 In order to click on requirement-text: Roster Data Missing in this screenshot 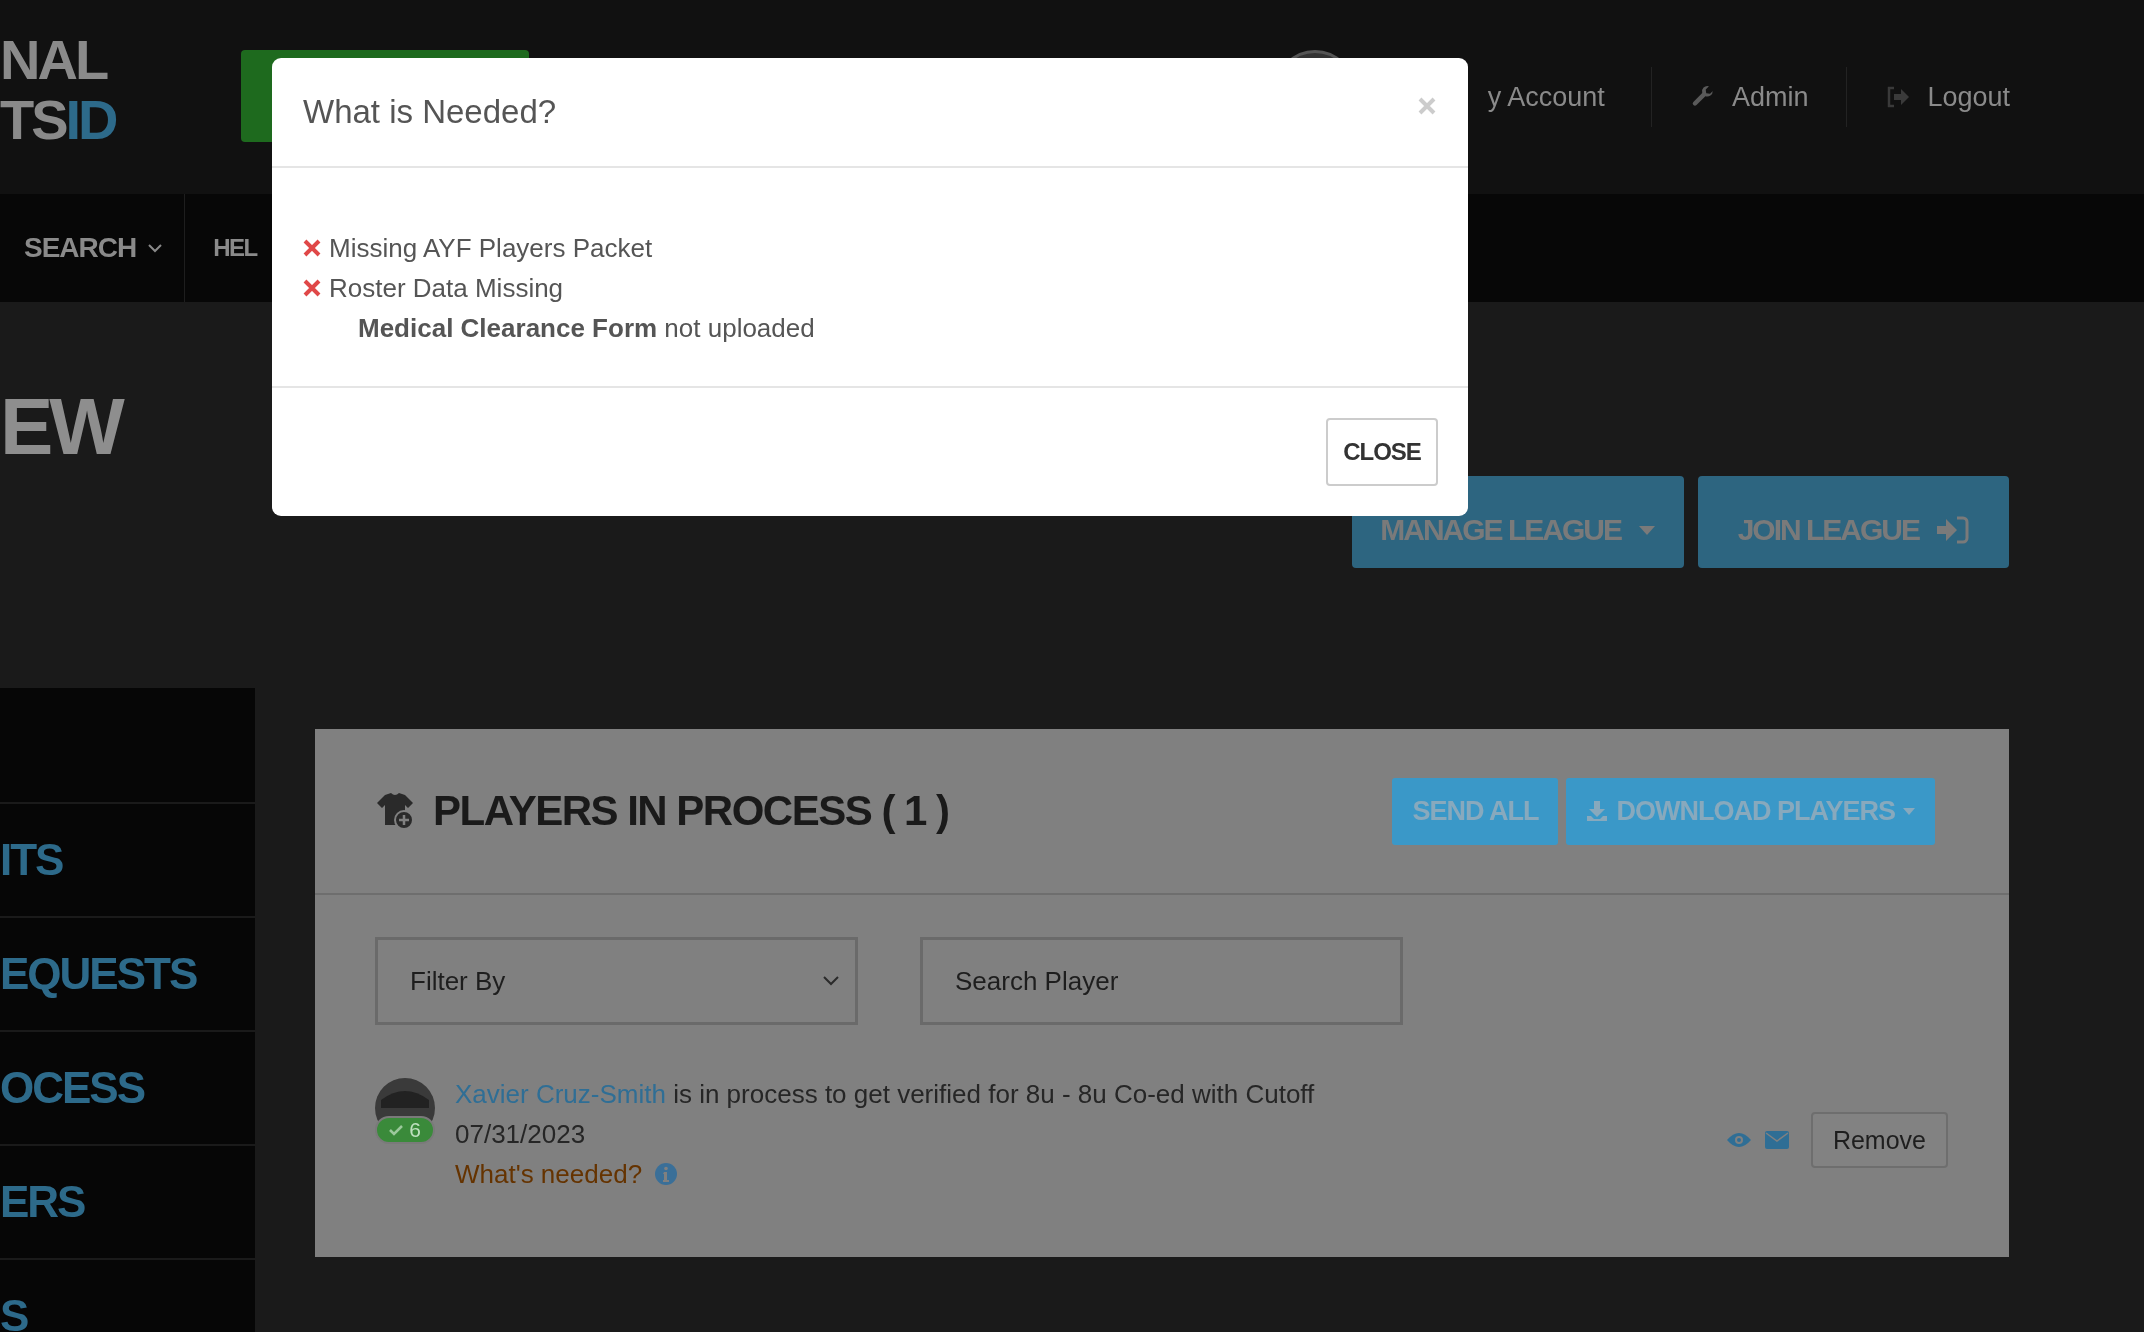, I will do `click(446, 288)`.